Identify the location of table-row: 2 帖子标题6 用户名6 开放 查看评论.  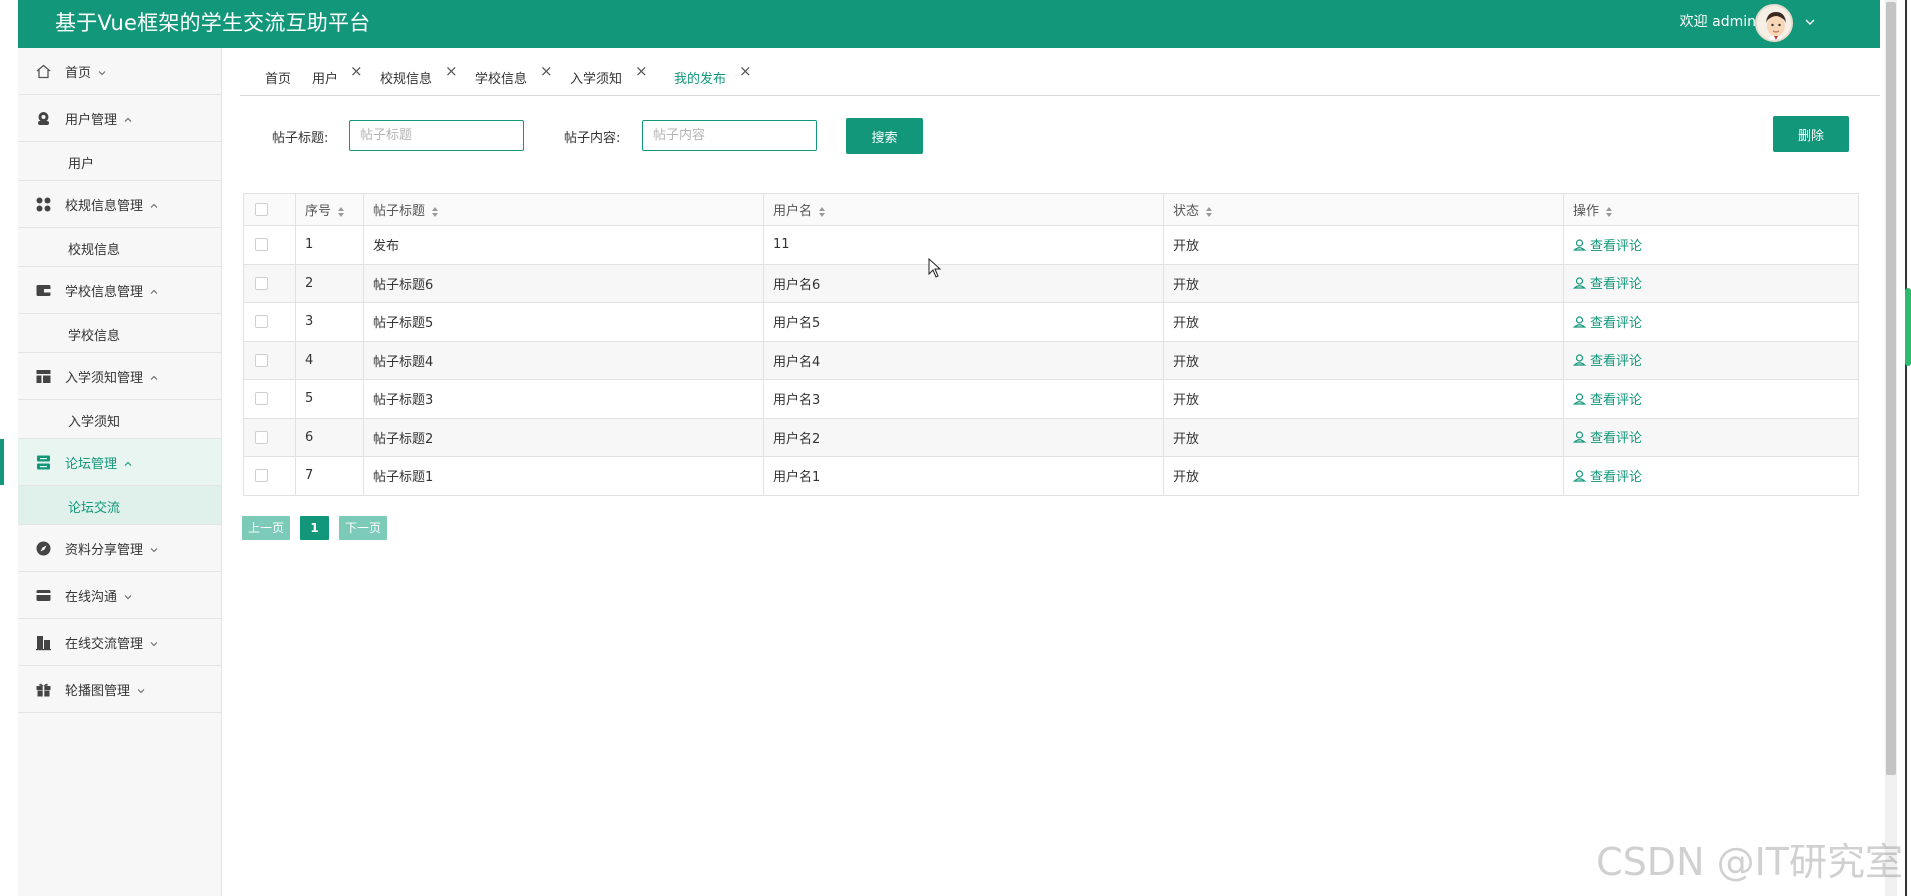
(1051, 283).